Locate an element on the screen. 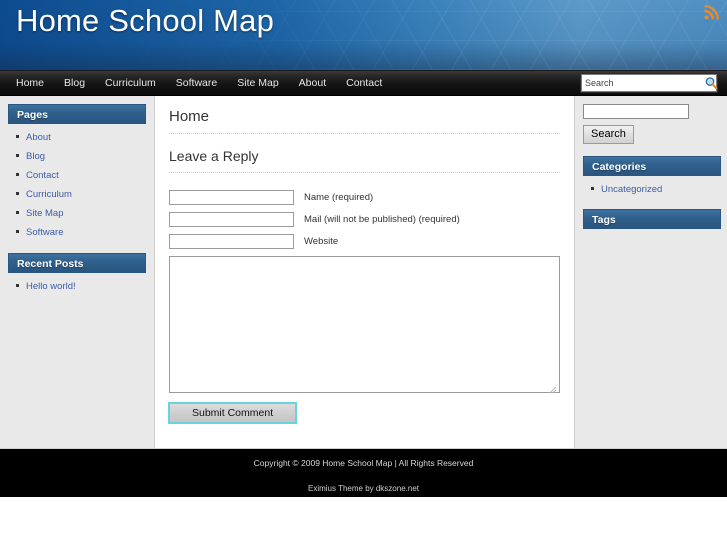  pages-link-about: About is located at coordinates (38, 137).